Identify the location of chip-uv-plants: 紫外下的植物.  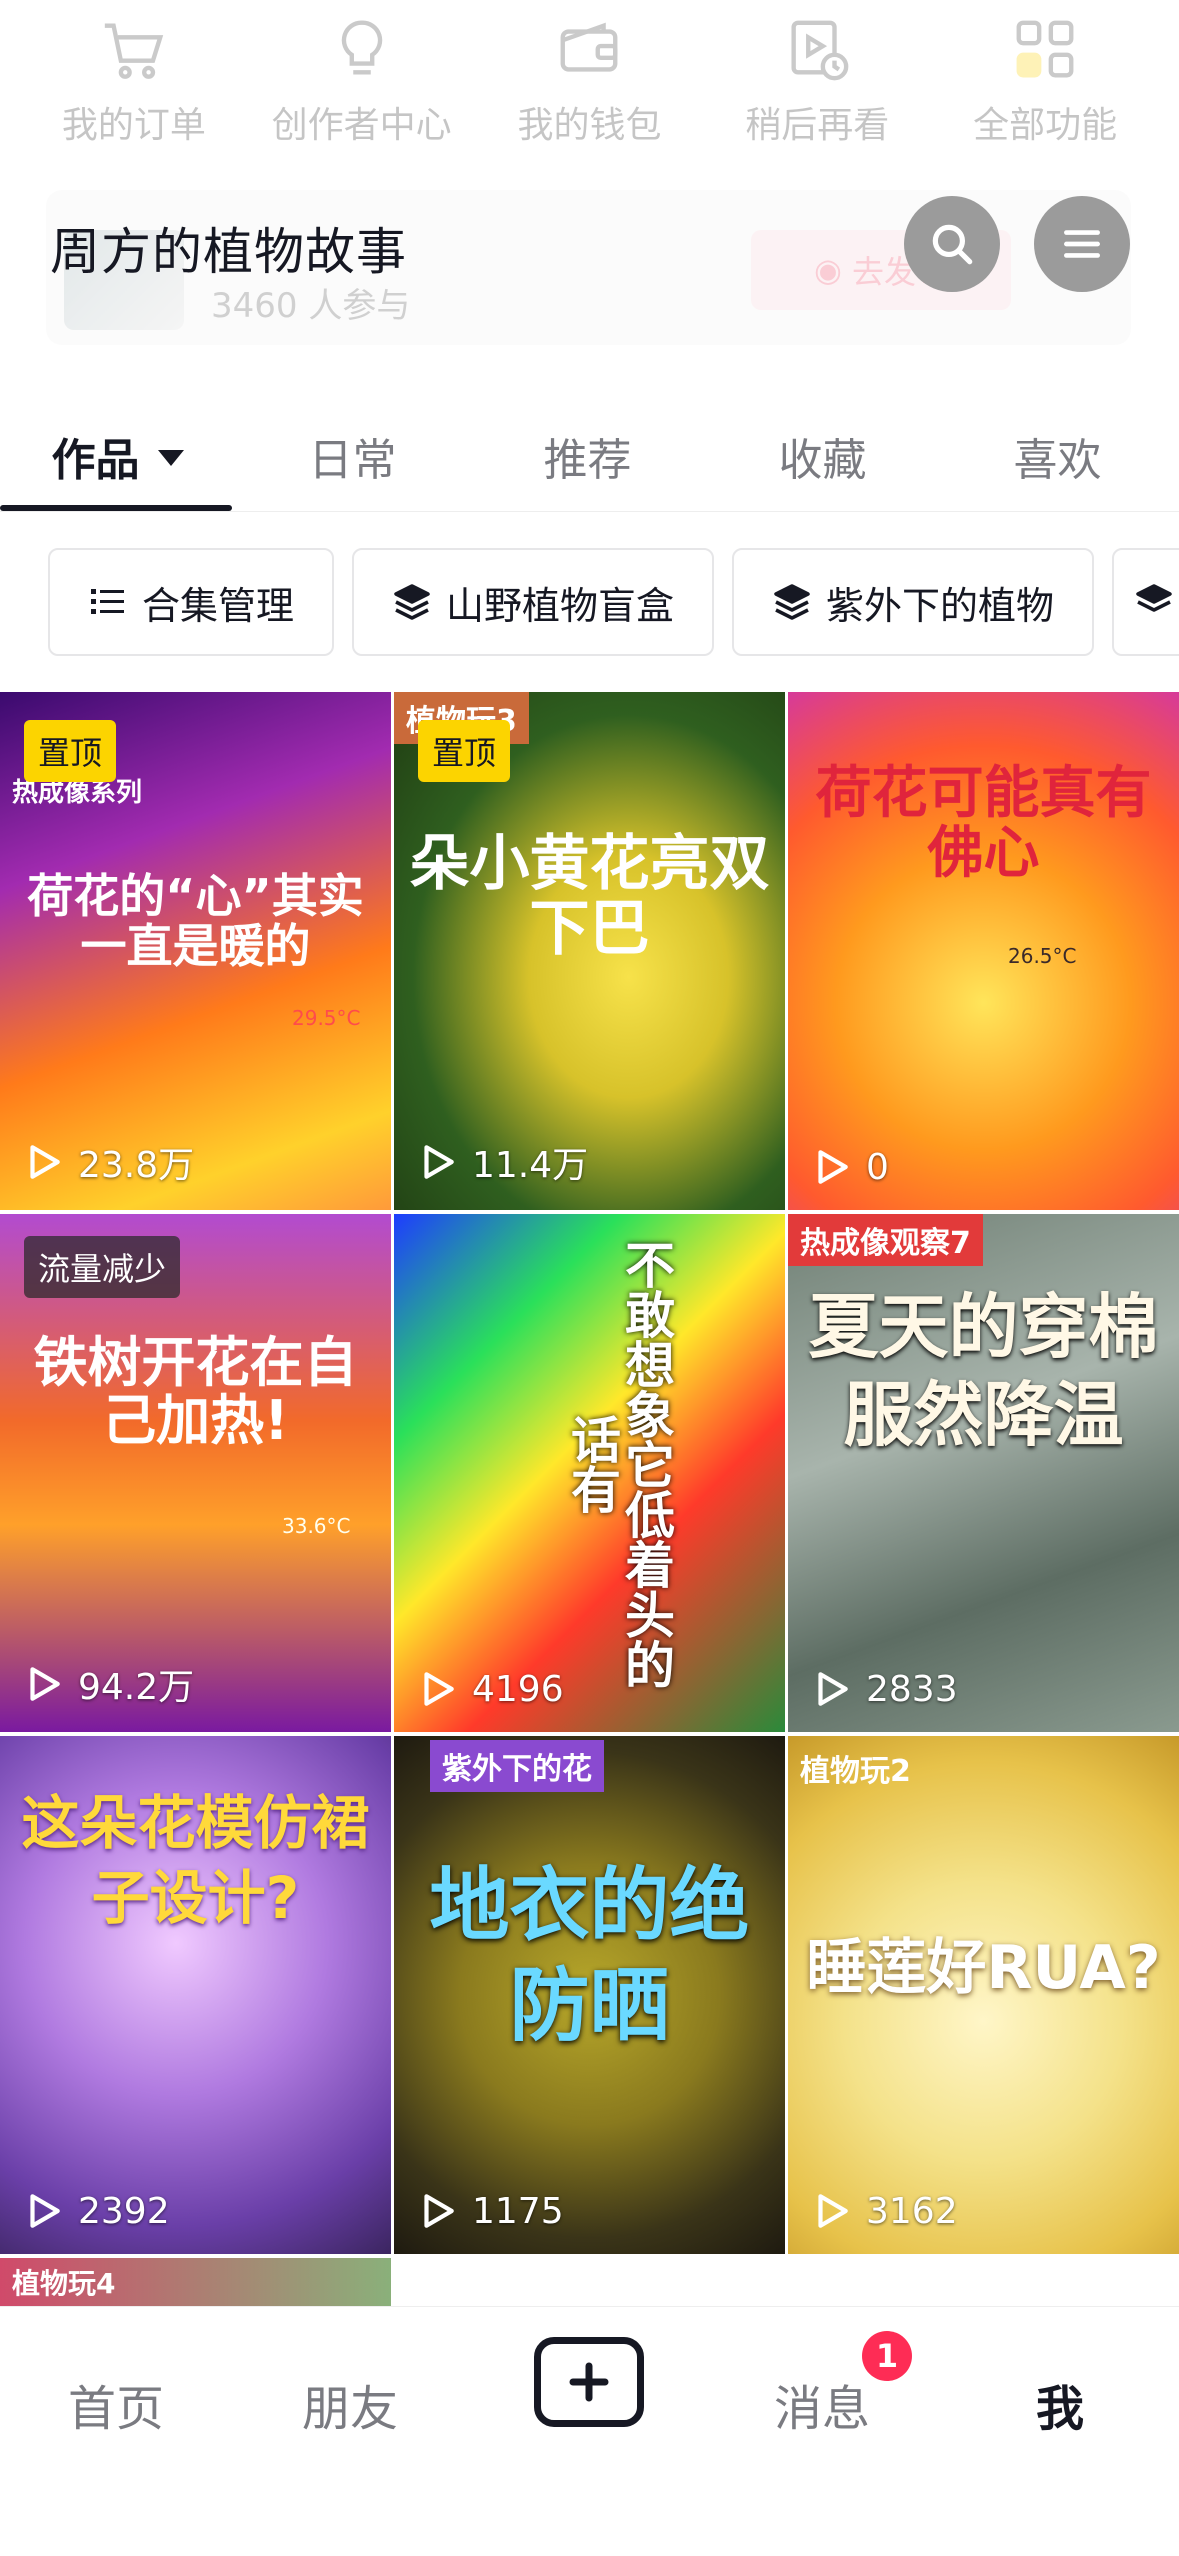
(913, 602).